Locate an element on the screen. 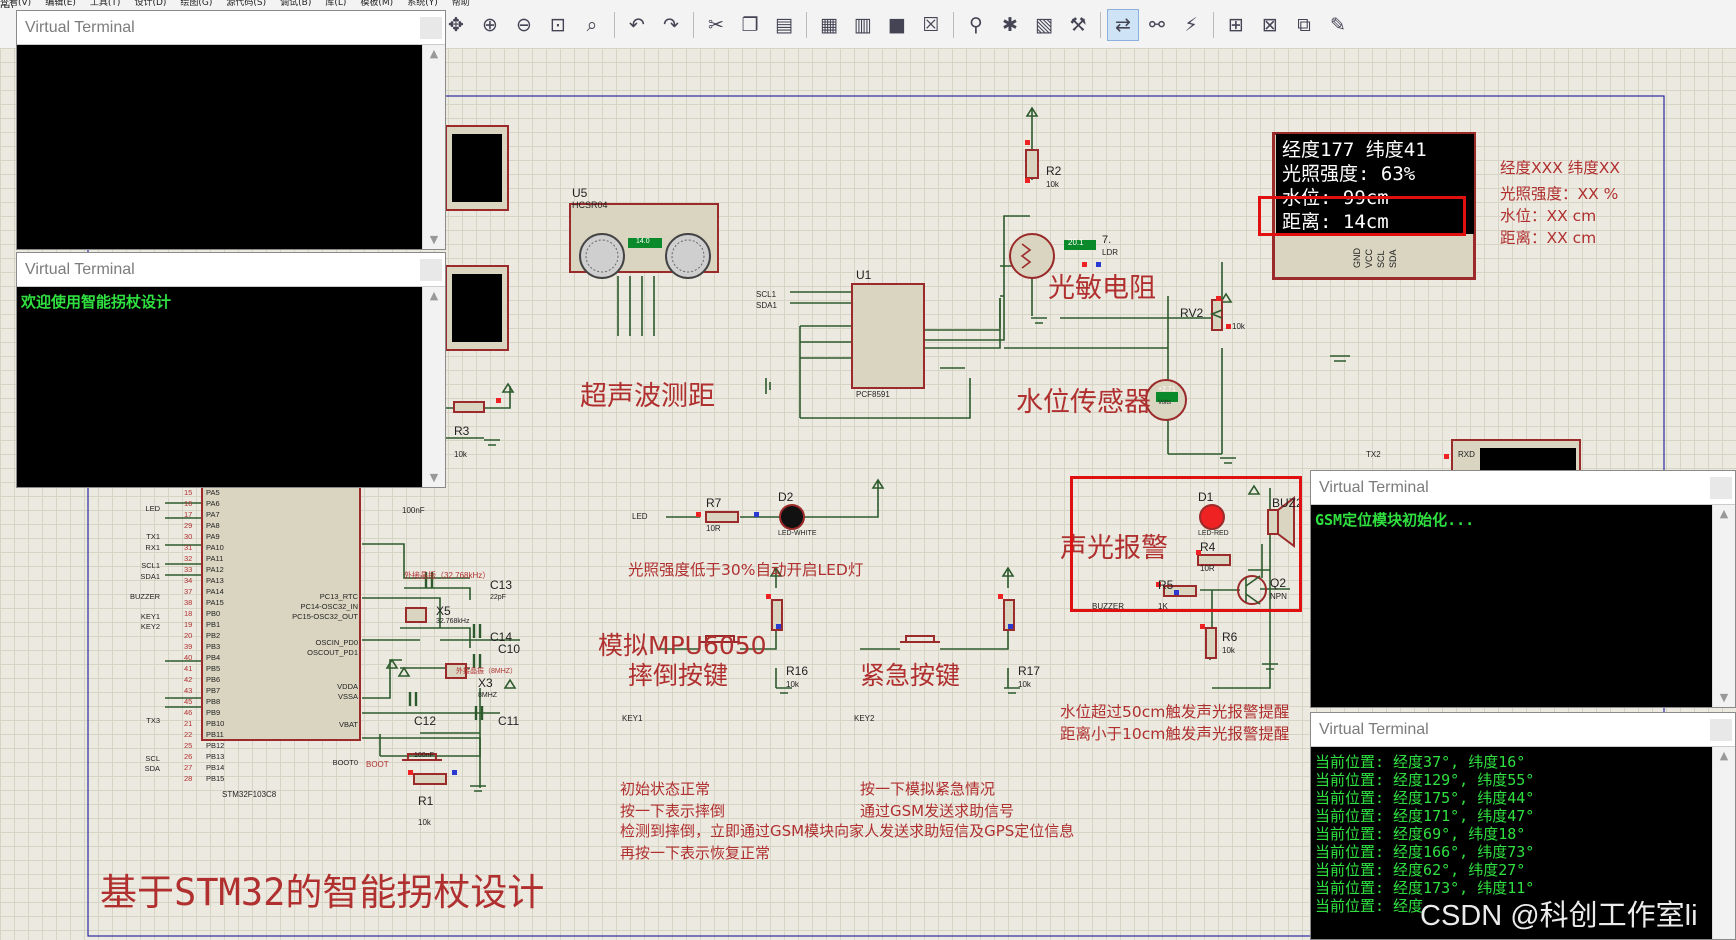 The width and height of the screenshot is (1736, 940). net-label: BUZZER is located at coordinates (145, 596).